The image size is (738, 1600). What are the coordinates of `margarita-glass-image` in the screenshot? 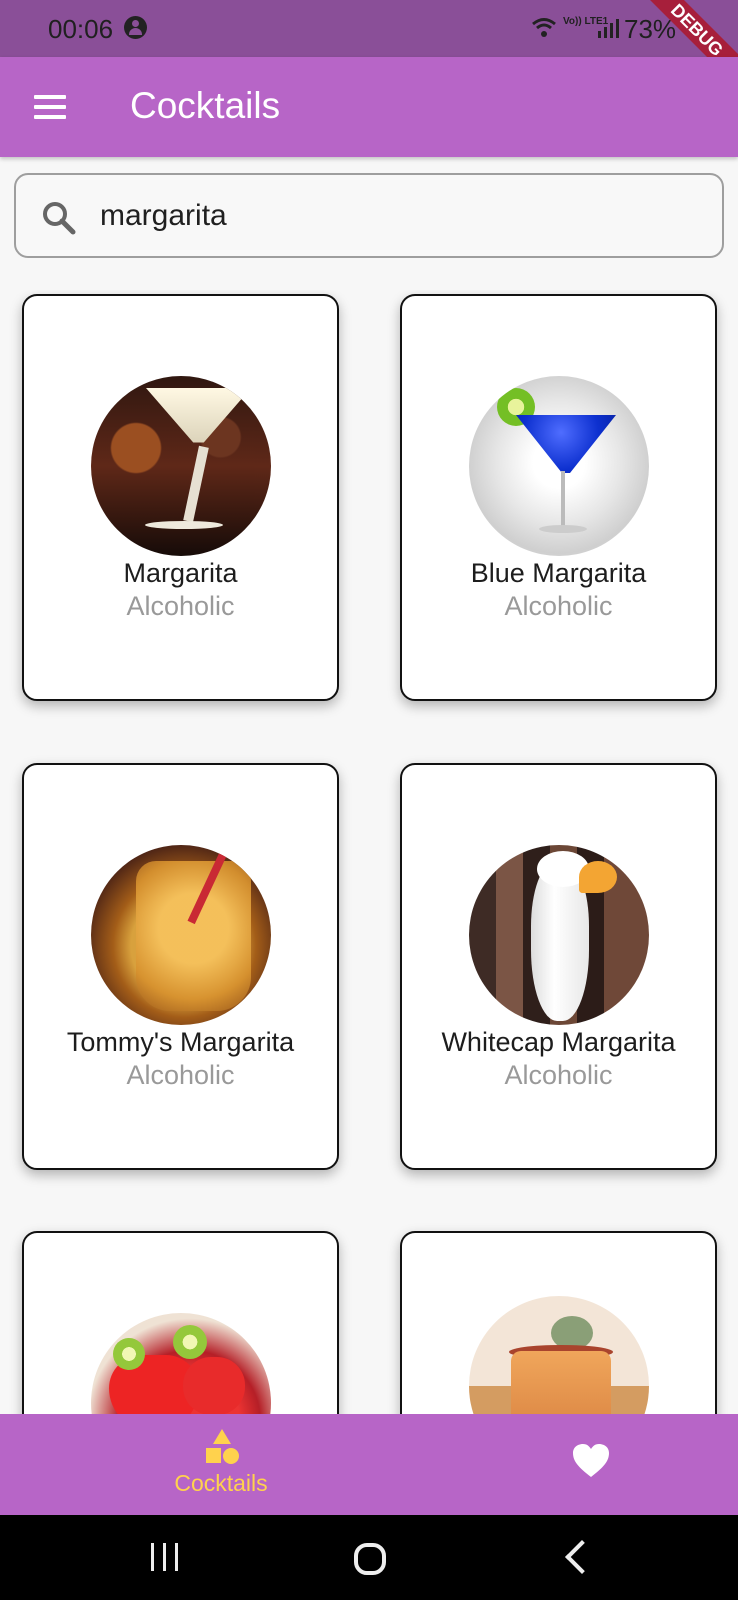 It's located at (198, 415).